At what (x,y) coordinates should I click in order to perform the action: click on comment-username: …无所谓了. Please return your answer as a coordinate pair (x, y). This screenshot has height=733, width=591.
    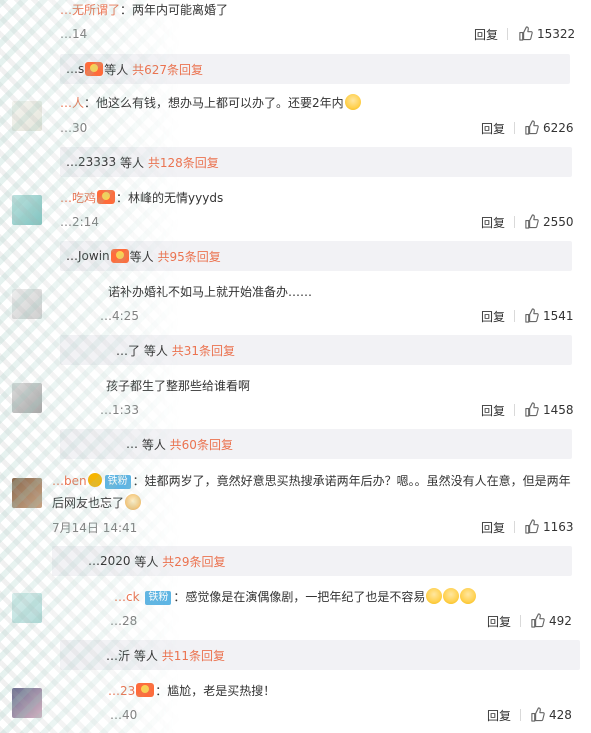
    Looking at the image, I should click on (90, 10).